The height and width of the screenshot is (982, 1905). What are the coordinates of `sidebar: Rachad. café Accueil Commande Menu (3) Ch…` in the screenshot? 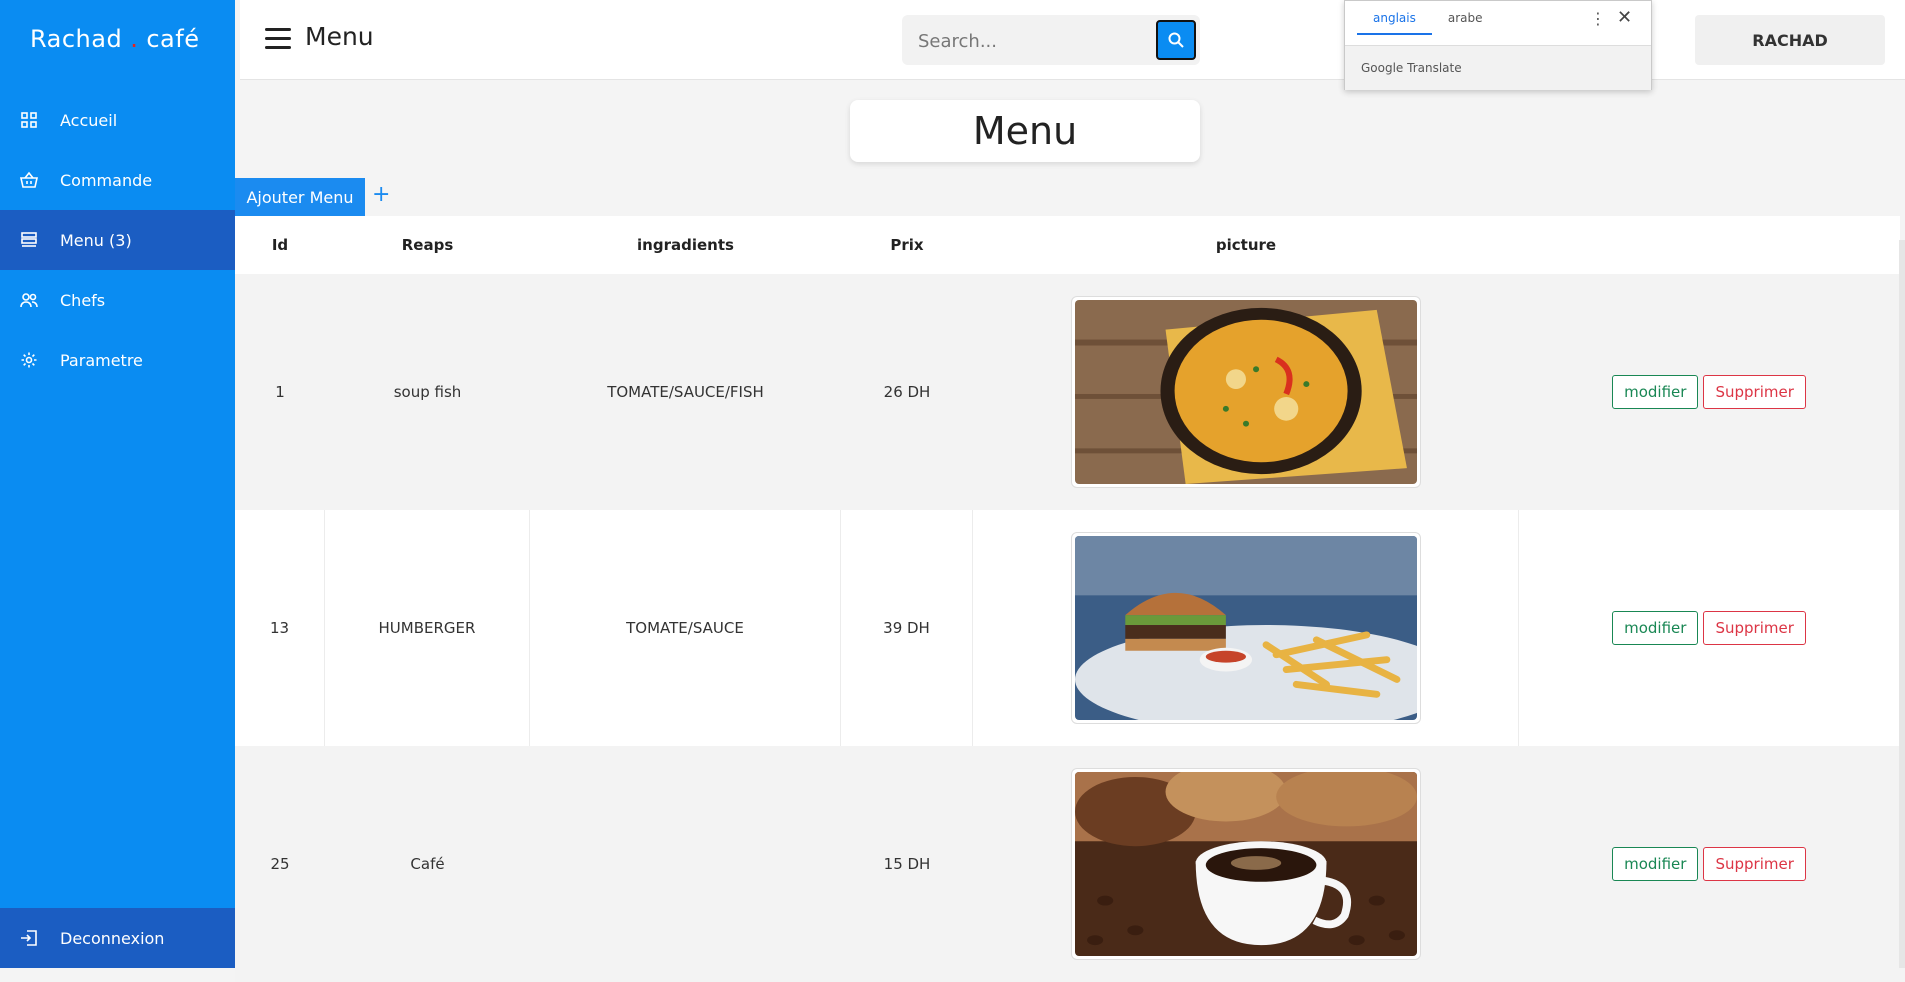 It's located at (117, 484).